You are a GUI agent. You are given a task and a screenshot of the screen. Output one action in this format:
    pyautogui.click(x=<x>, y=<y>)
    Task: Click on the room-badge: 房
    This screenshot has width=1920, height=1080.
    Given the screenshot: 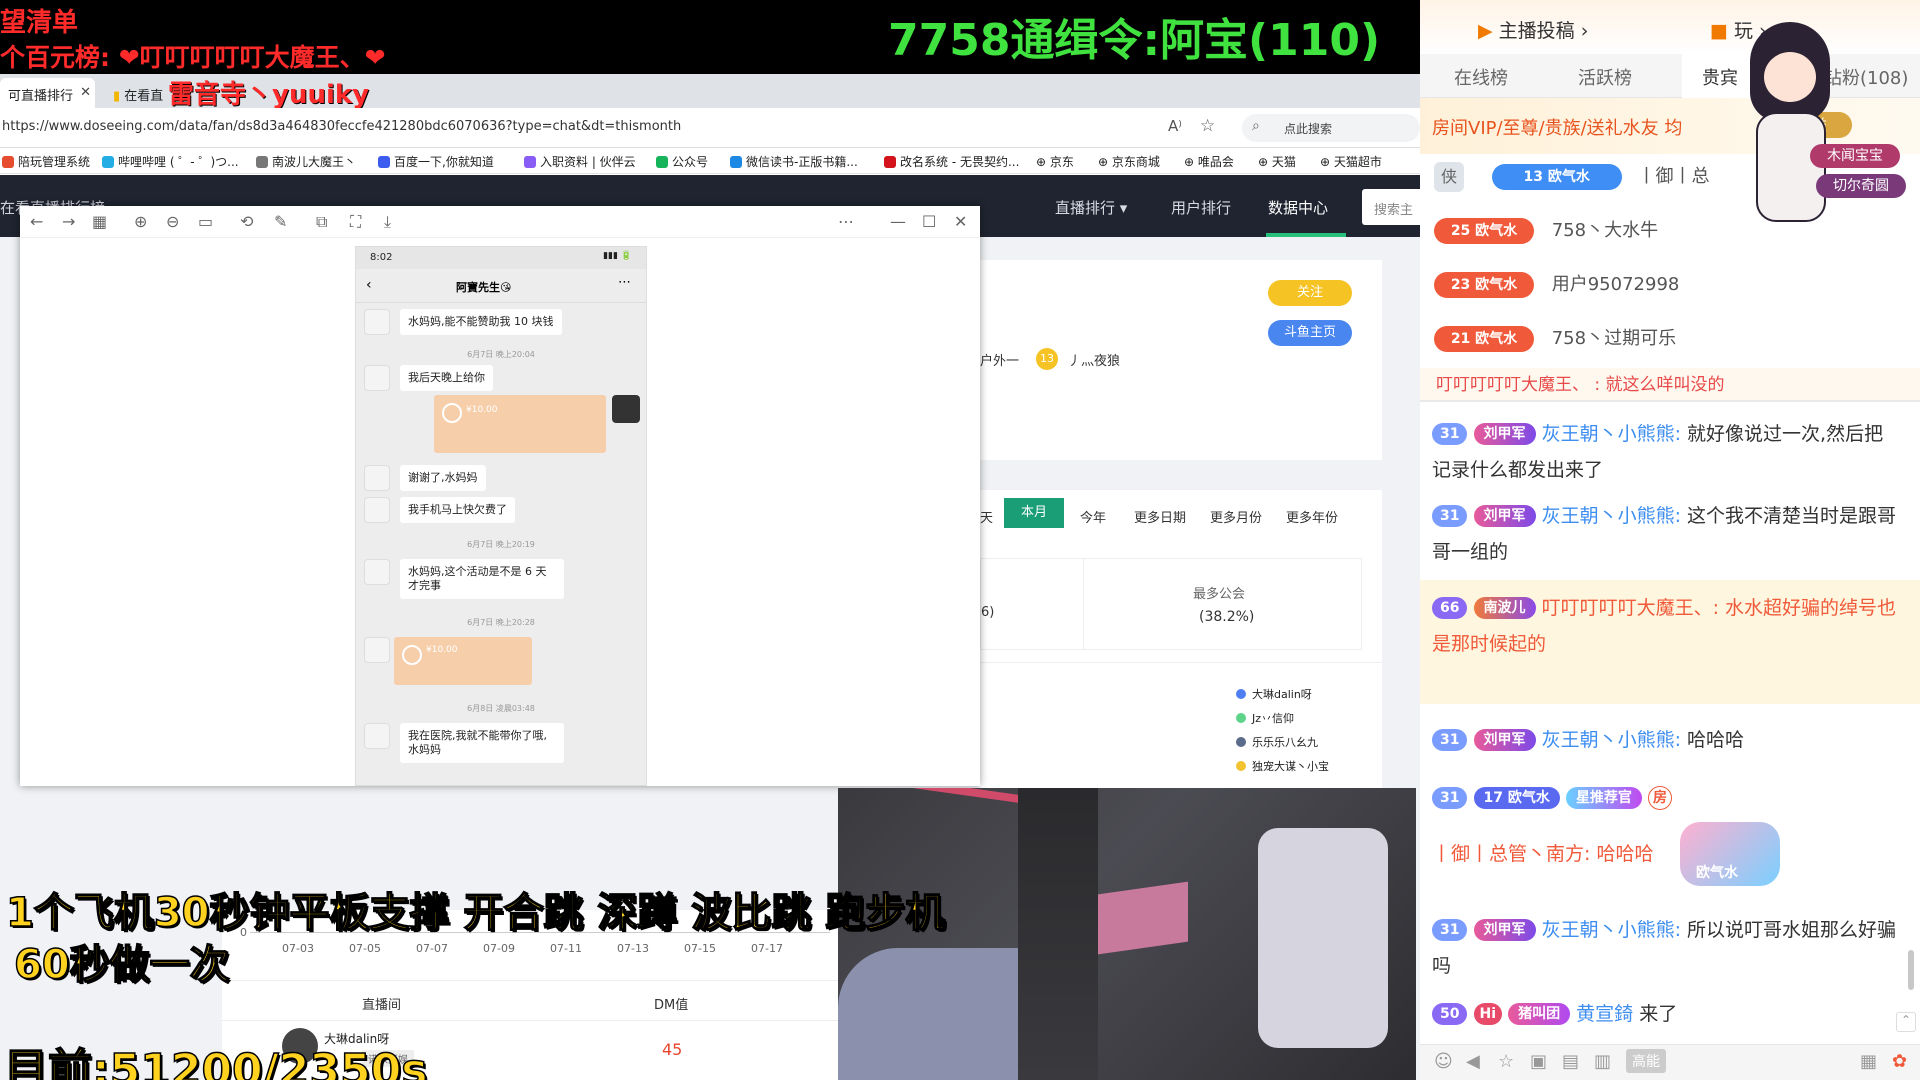 What is the action you would take?
    pyautogui.click(x=1659, y=798)
    